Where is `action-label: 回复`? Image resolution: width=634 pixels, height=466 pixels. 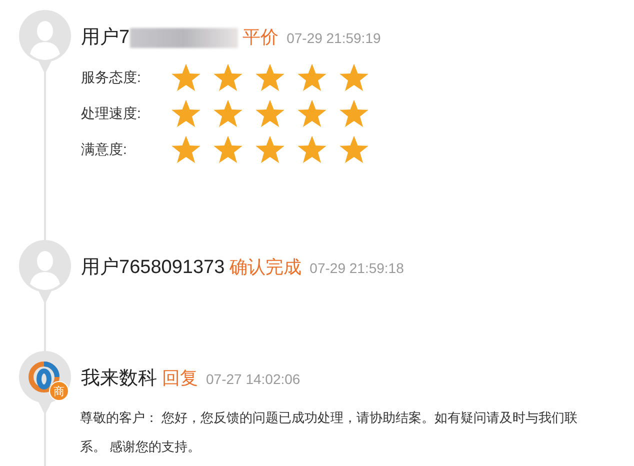 action-label: 回复 is located at coordinates (180, 378).